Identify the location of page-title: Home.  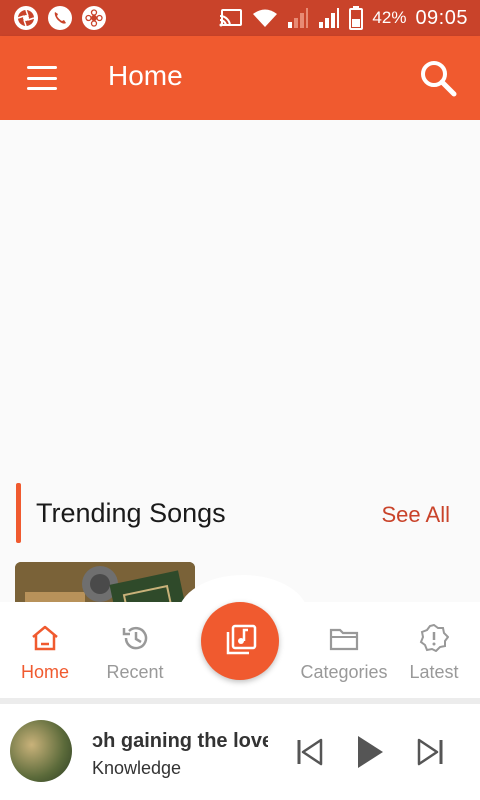
(145, 75).